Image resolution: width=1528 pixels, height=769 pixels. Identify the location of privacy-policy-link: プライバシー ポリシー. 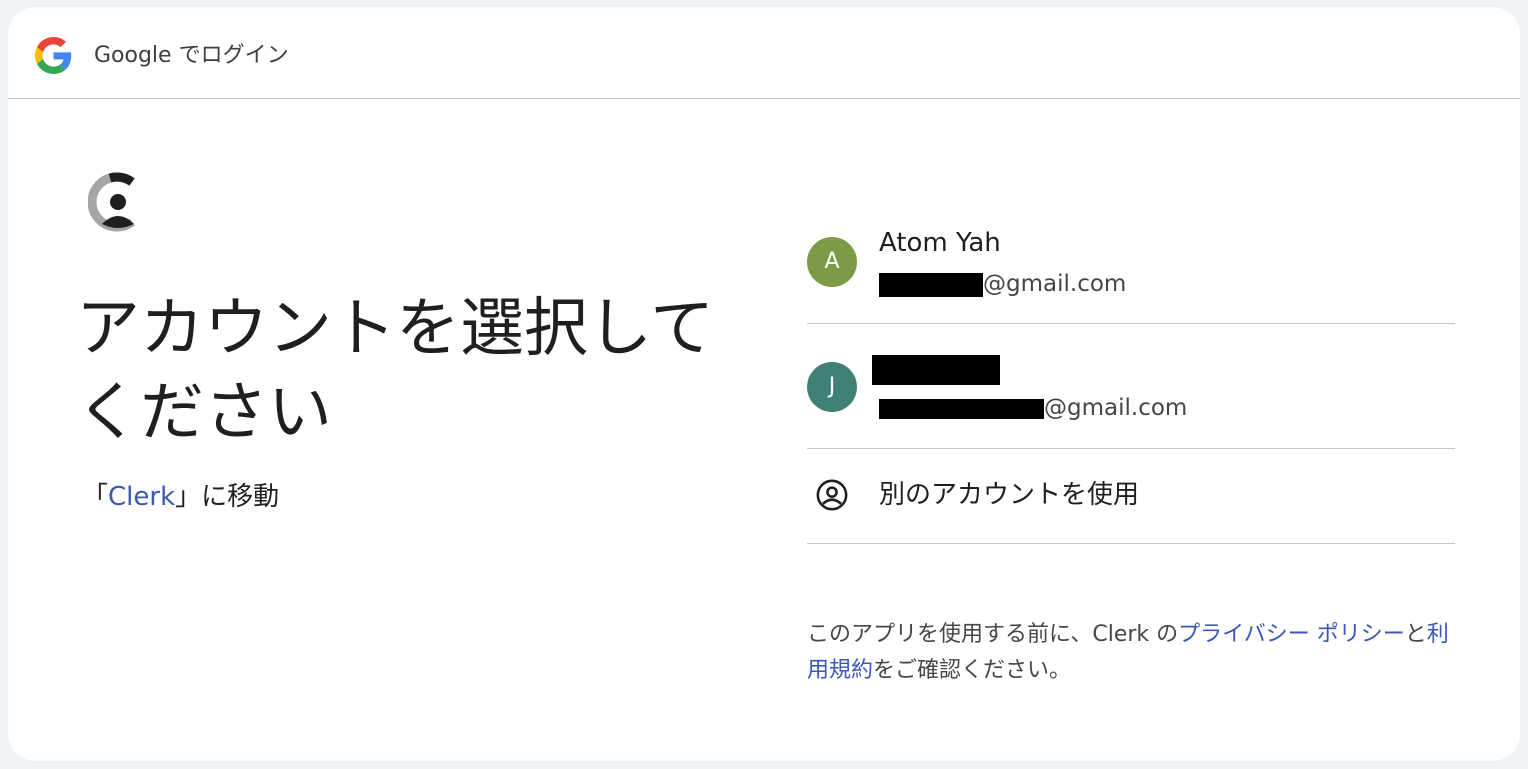
(1291, 634).